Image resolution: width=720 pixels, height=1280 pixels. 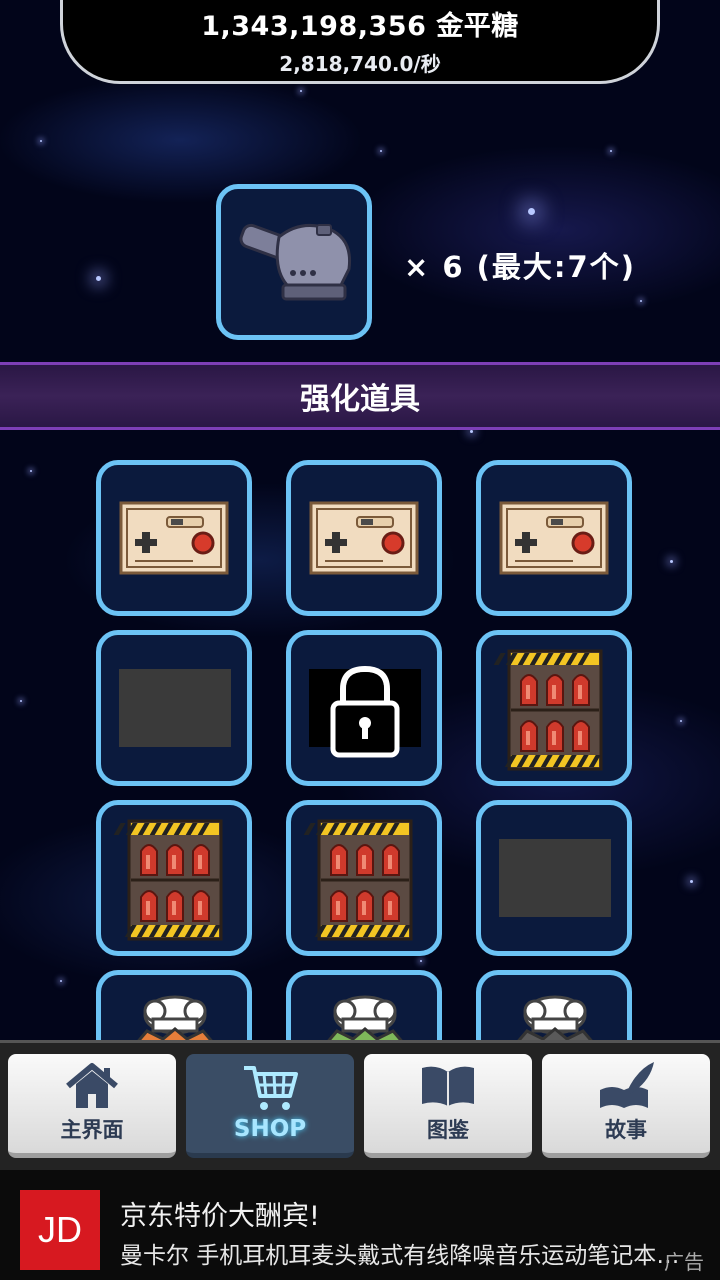 I want to click on lock-icon, so click(x=365, y=711).